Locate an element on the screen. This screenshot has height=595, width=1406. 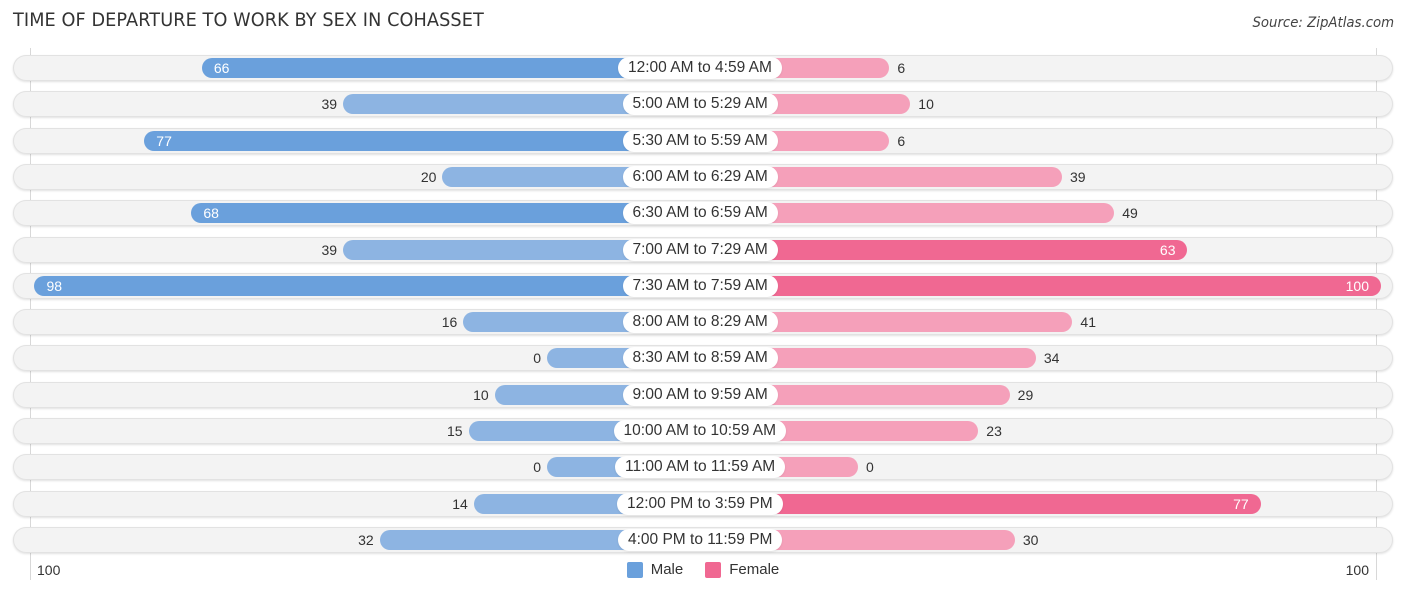
chart-row: 14 77 12:00 PM to 3:59 PM is located at coordinates (703, 503).